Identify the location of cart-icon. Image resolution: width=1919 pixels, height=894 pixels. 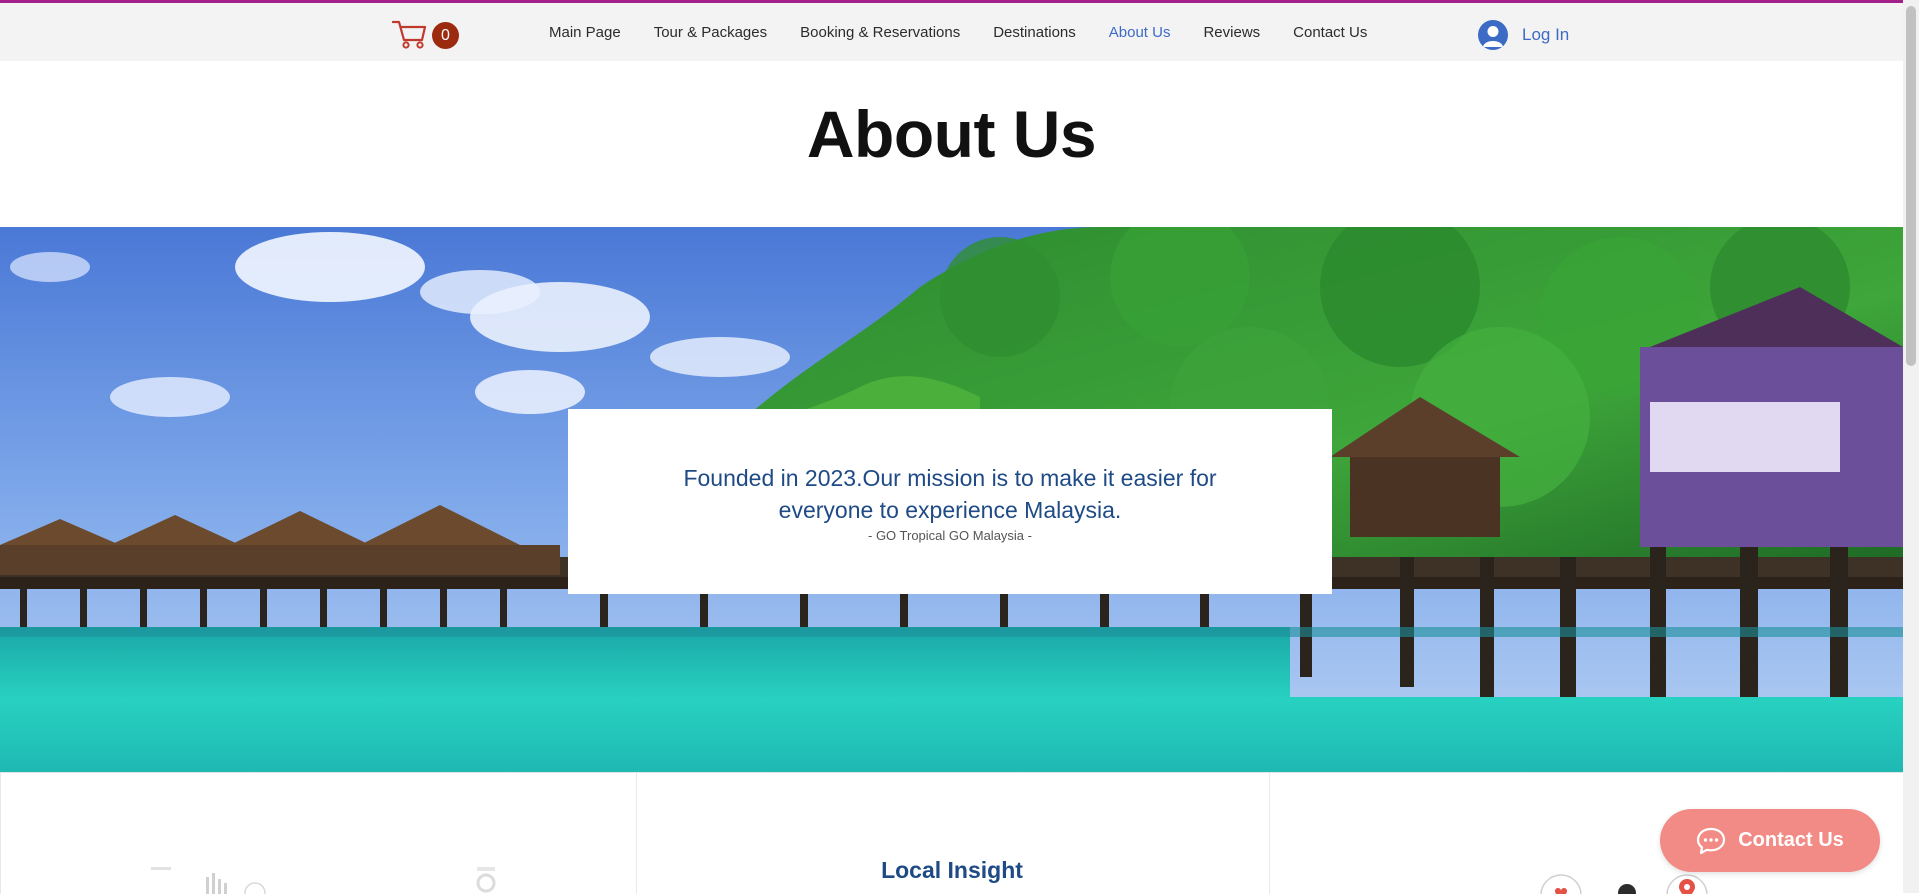
(409, 34).